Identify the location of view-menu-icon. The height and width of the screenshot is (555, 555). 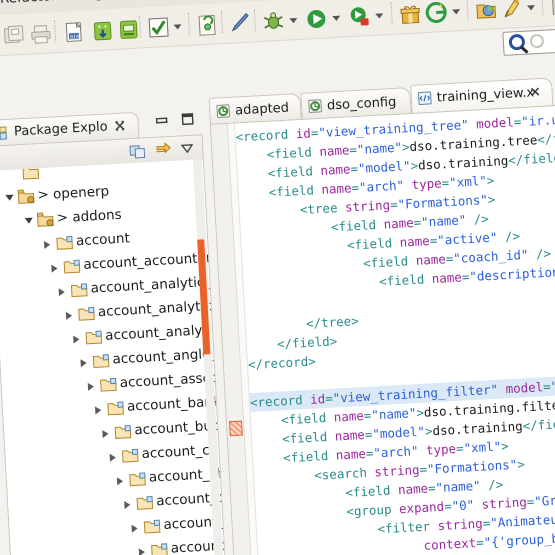
(187, 148).